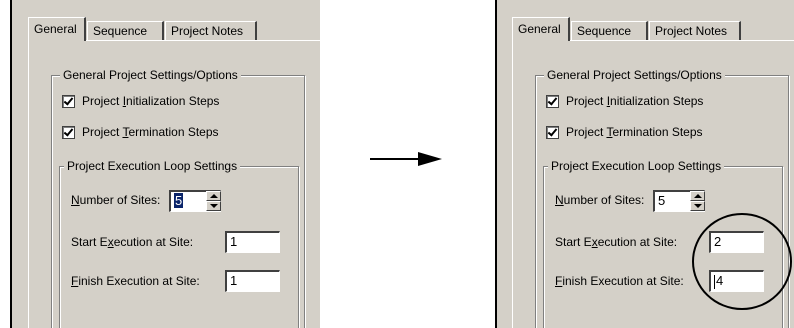 Image resolution: width=794 pixels, height=328 pixels. What do you see at coordinates (406, 159) in the screenshot?
I see `arrow-right-icon` at bounding box center [406, 159].